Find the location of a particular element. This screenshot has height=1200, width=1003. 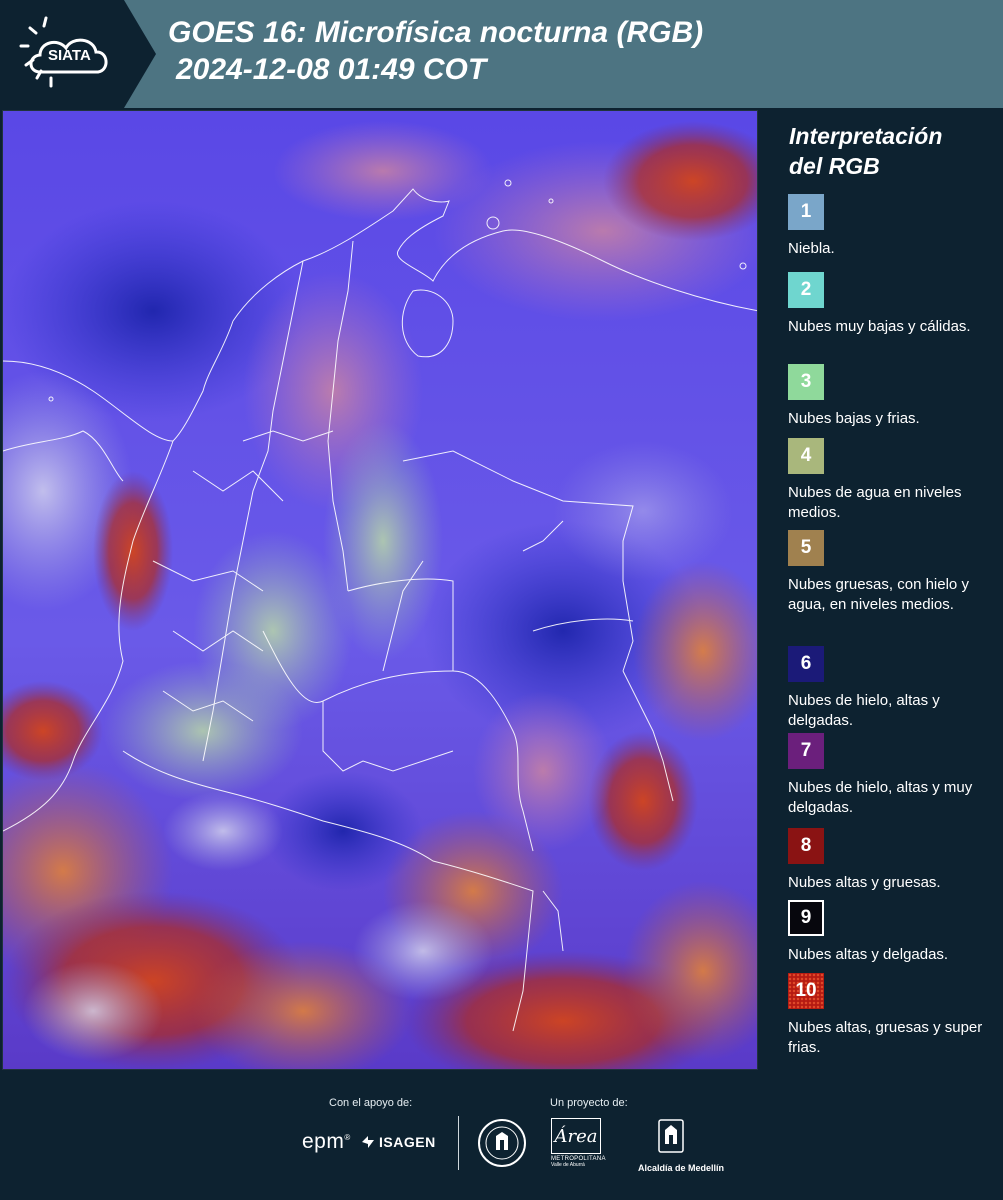

legend-item: 7 Nubes de hielo, altas y muy delgadas. is located at coordinates (890, 775).